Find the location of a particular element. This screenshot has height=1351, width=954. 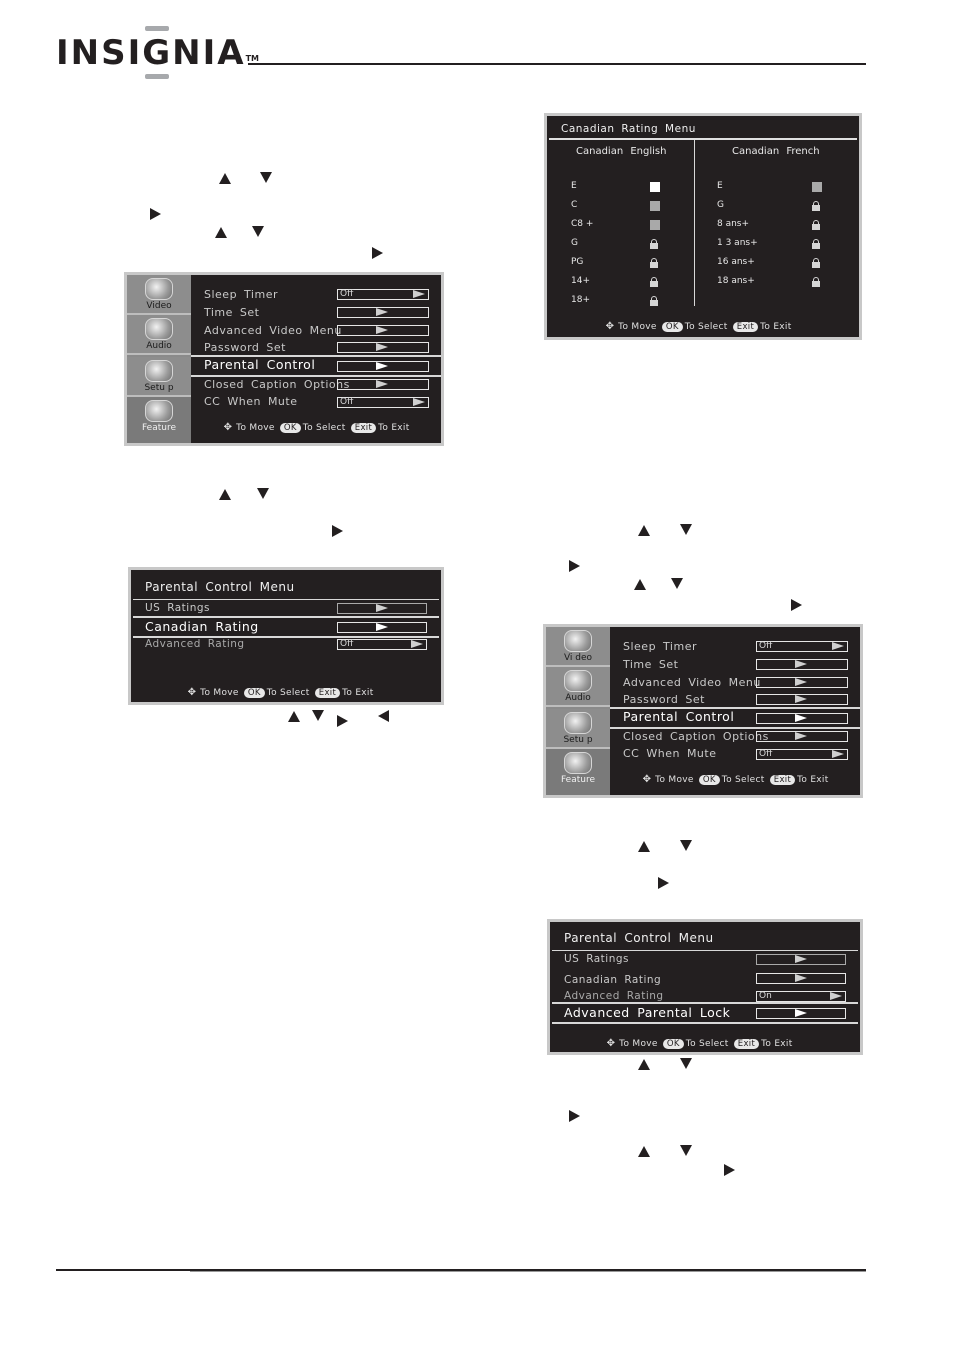

sidebar-item-video: Vi deo is located at coordinates (578, 647).